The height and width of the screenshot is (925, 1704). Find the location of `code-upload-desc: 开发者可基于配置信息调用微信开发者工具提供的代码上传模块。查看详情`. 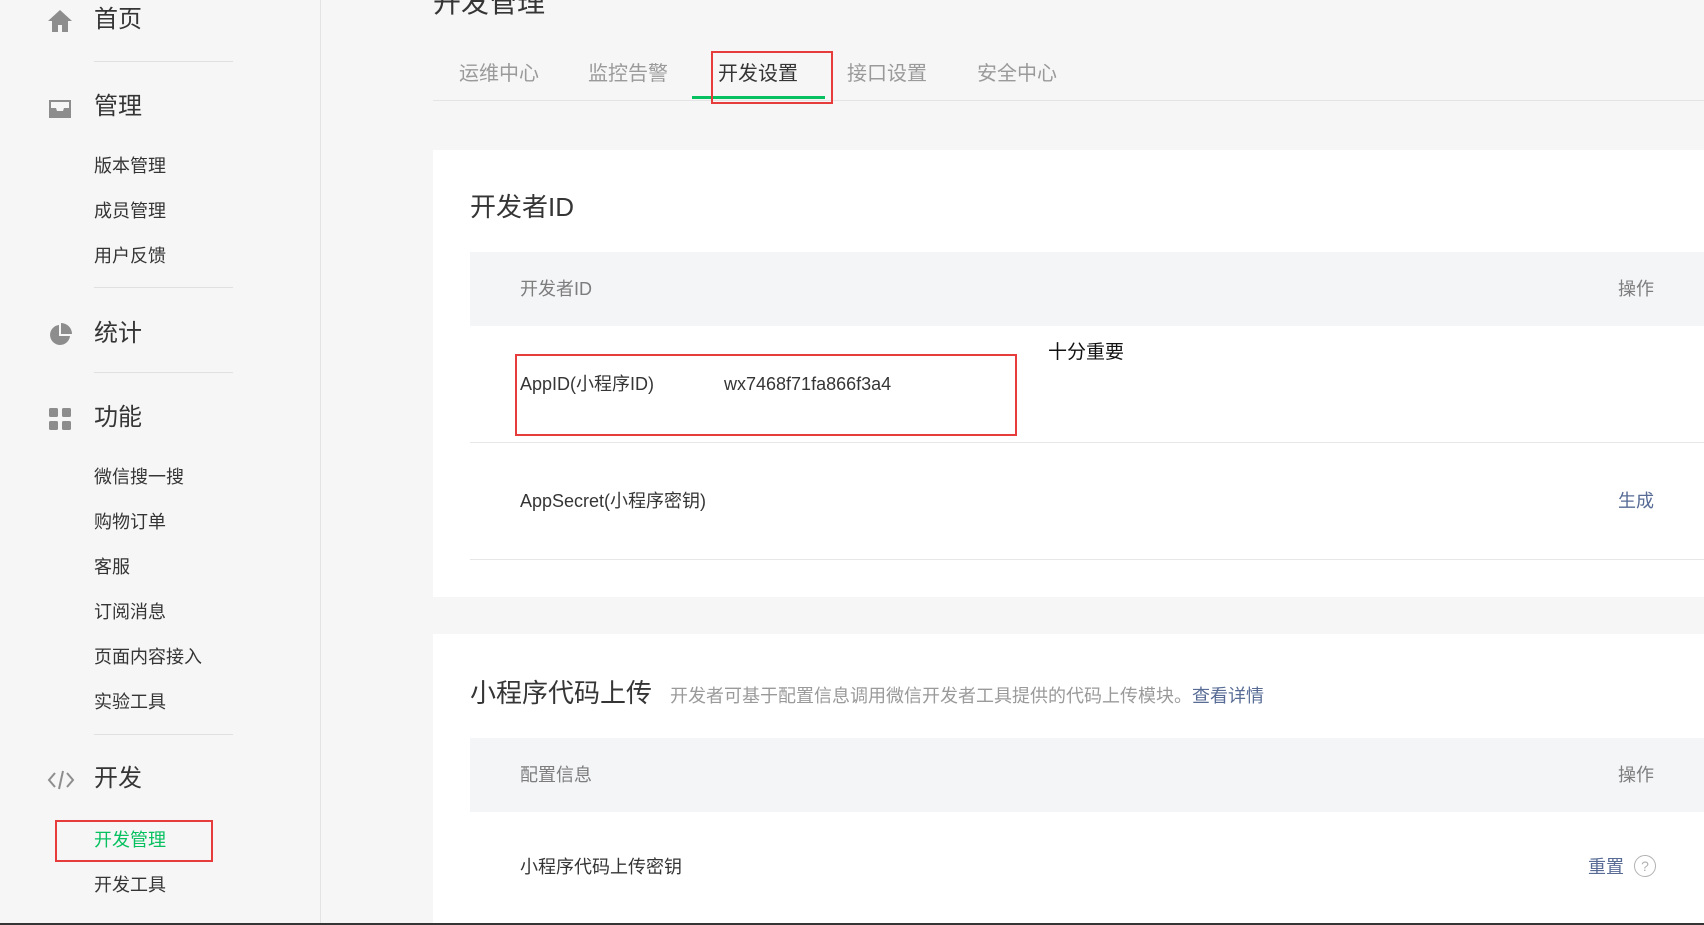

code-upload-desc: 开发者可基于配置信息调用微信开发者工具提供的代码上传模块。查看详情 is located at coordinates (967, 696).